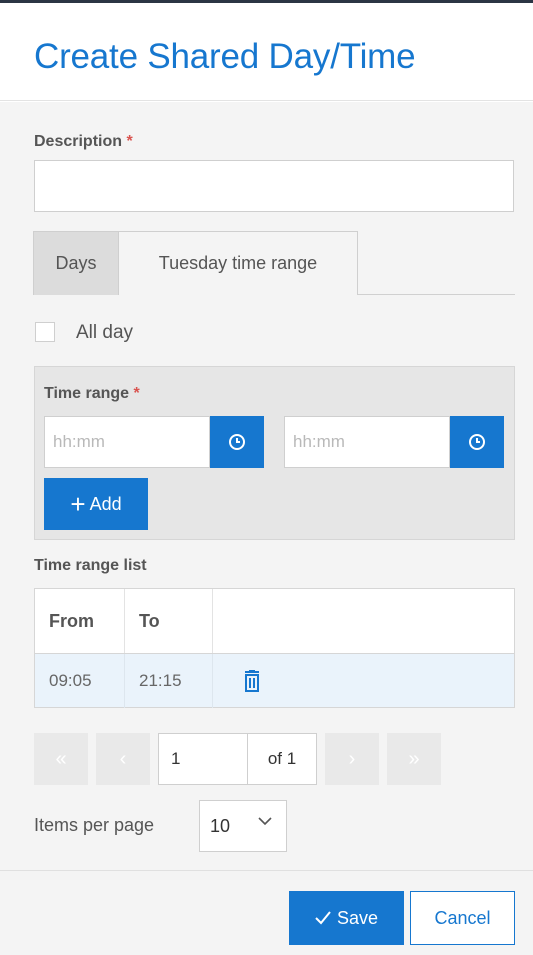 The image size is (533, 955). I want to click on table-row: 09:05 21:15, so click(274, 680).